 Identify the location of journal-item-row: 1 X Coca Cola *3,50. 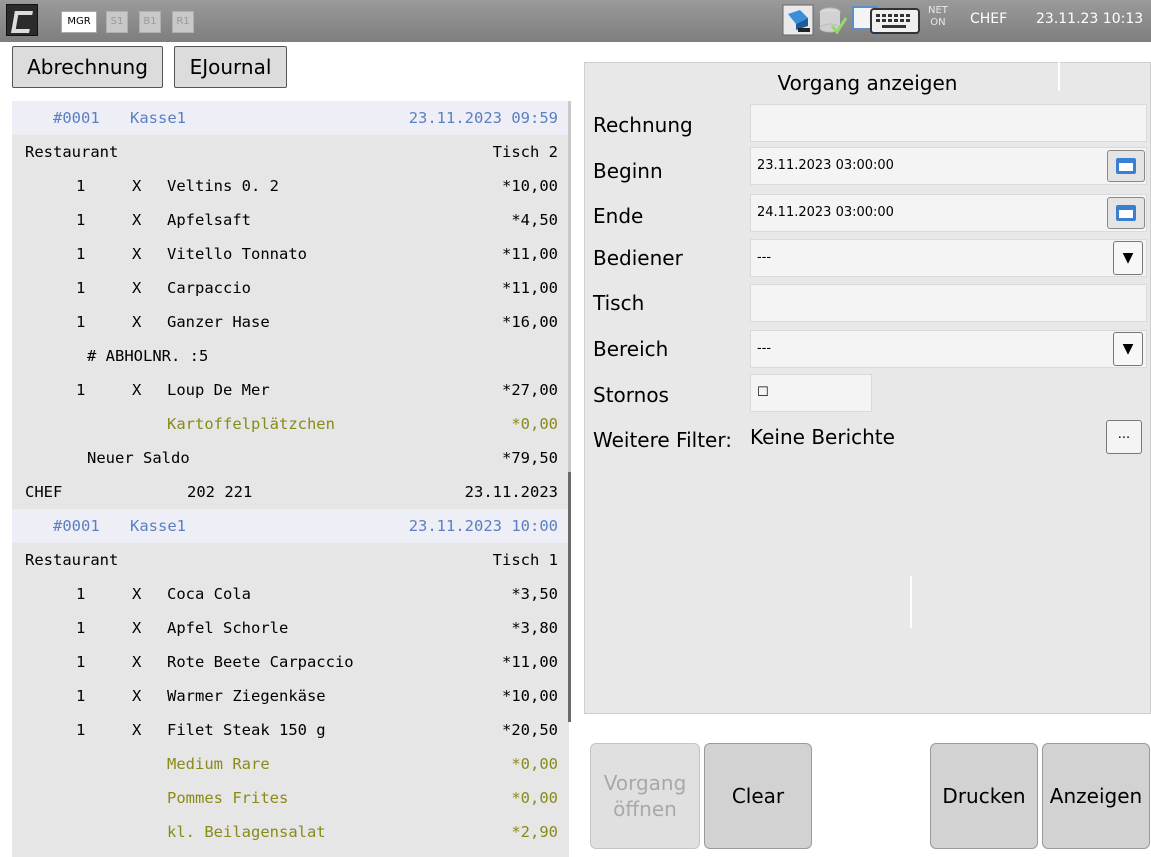
(290, 594).